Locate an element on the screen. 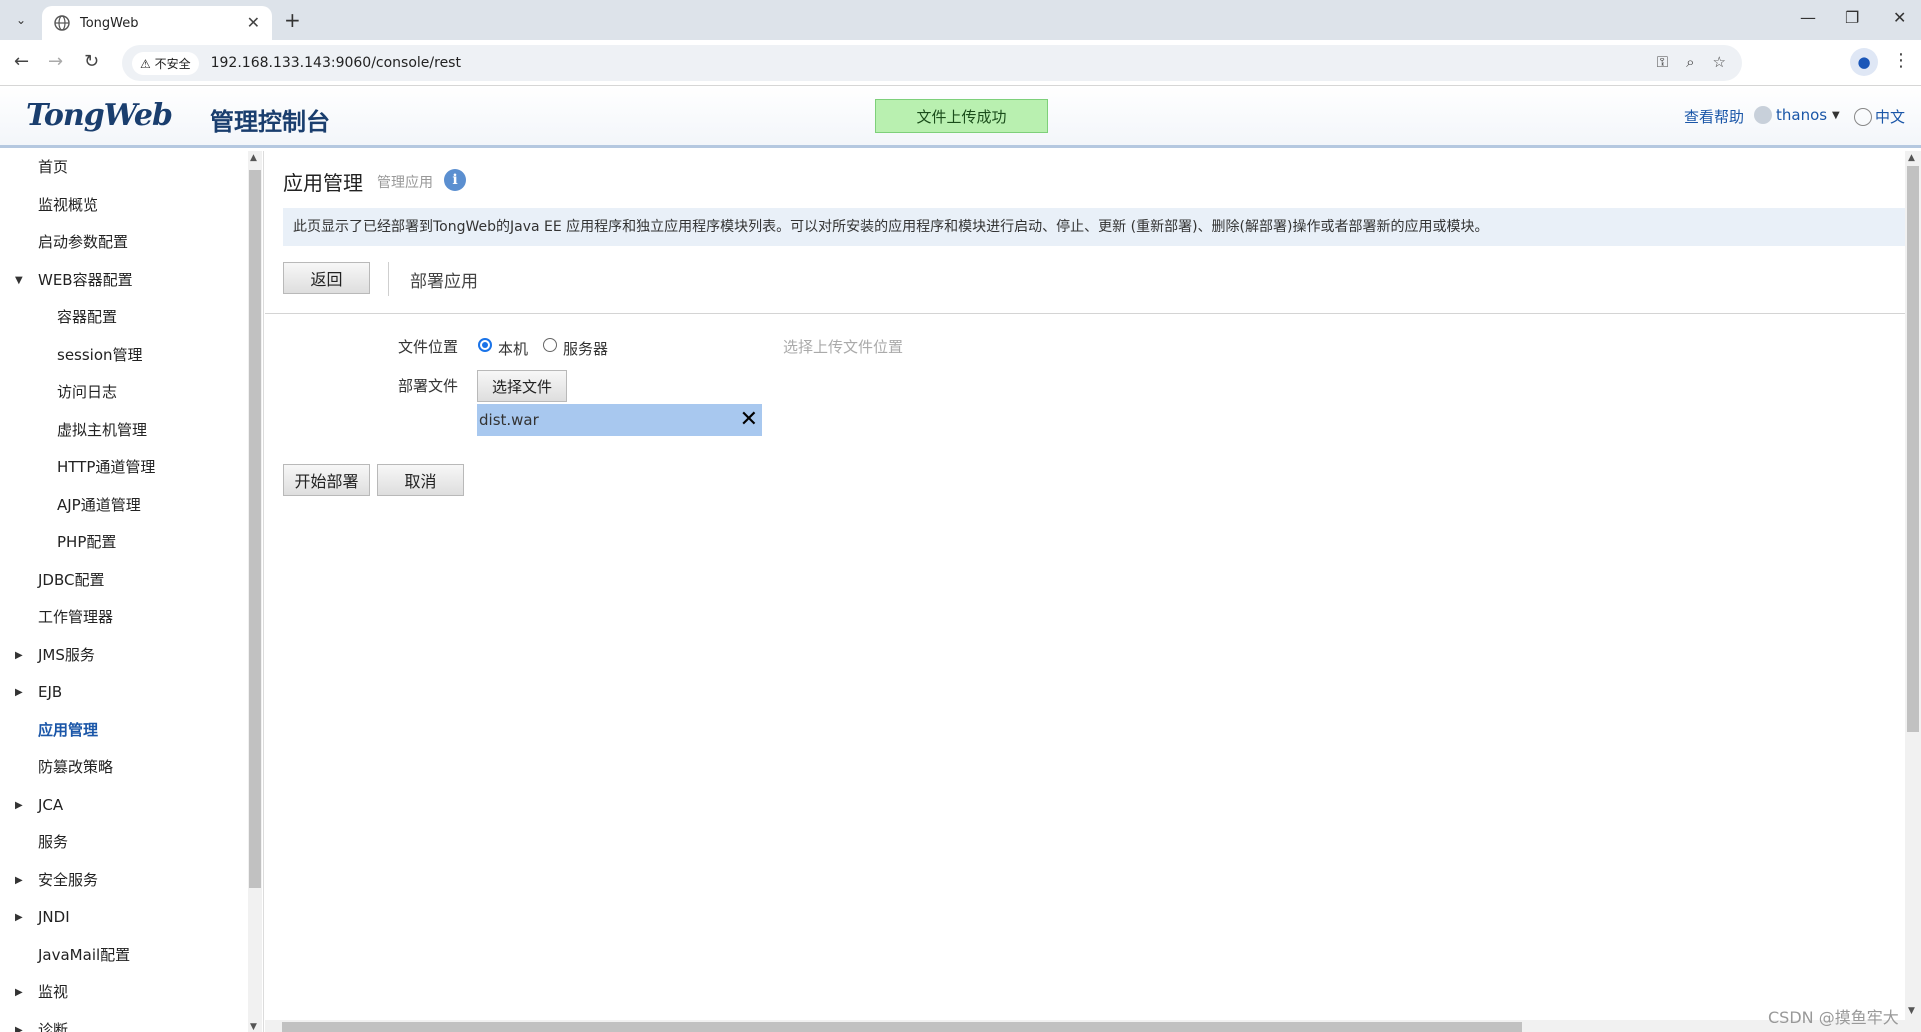  restore-icon: ❐ is located at coordinates (1852, 17).